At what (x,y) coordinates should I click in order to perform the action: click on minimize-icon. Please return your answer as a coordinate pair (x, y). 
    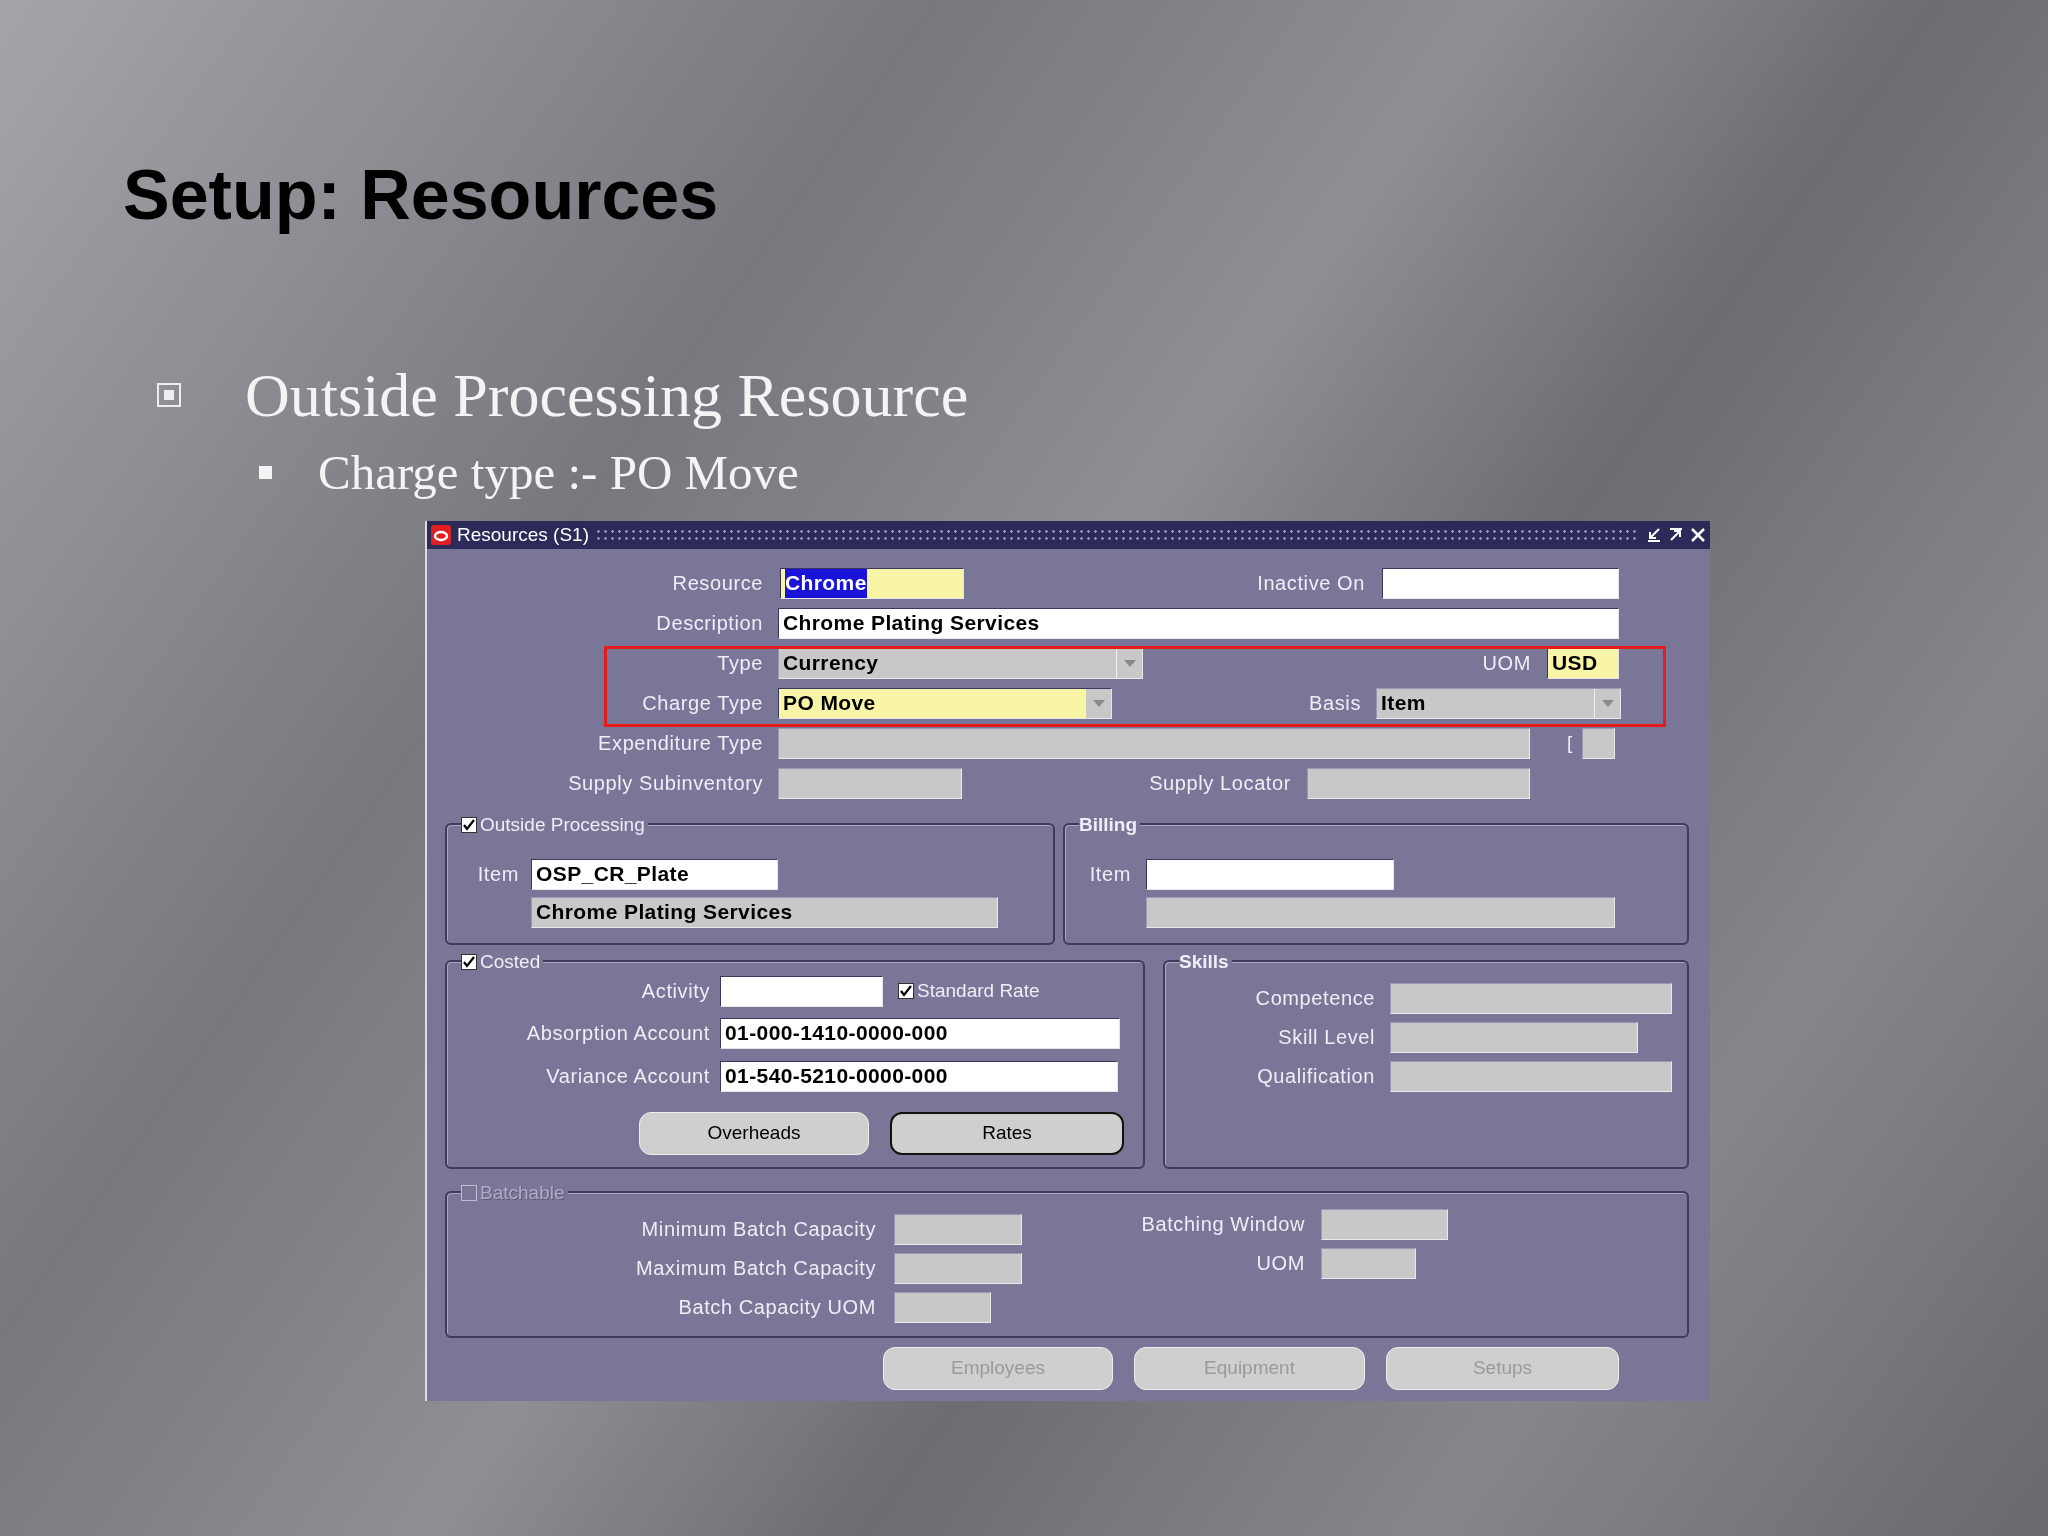
    Looking at the image, I should click on (1654, 535).